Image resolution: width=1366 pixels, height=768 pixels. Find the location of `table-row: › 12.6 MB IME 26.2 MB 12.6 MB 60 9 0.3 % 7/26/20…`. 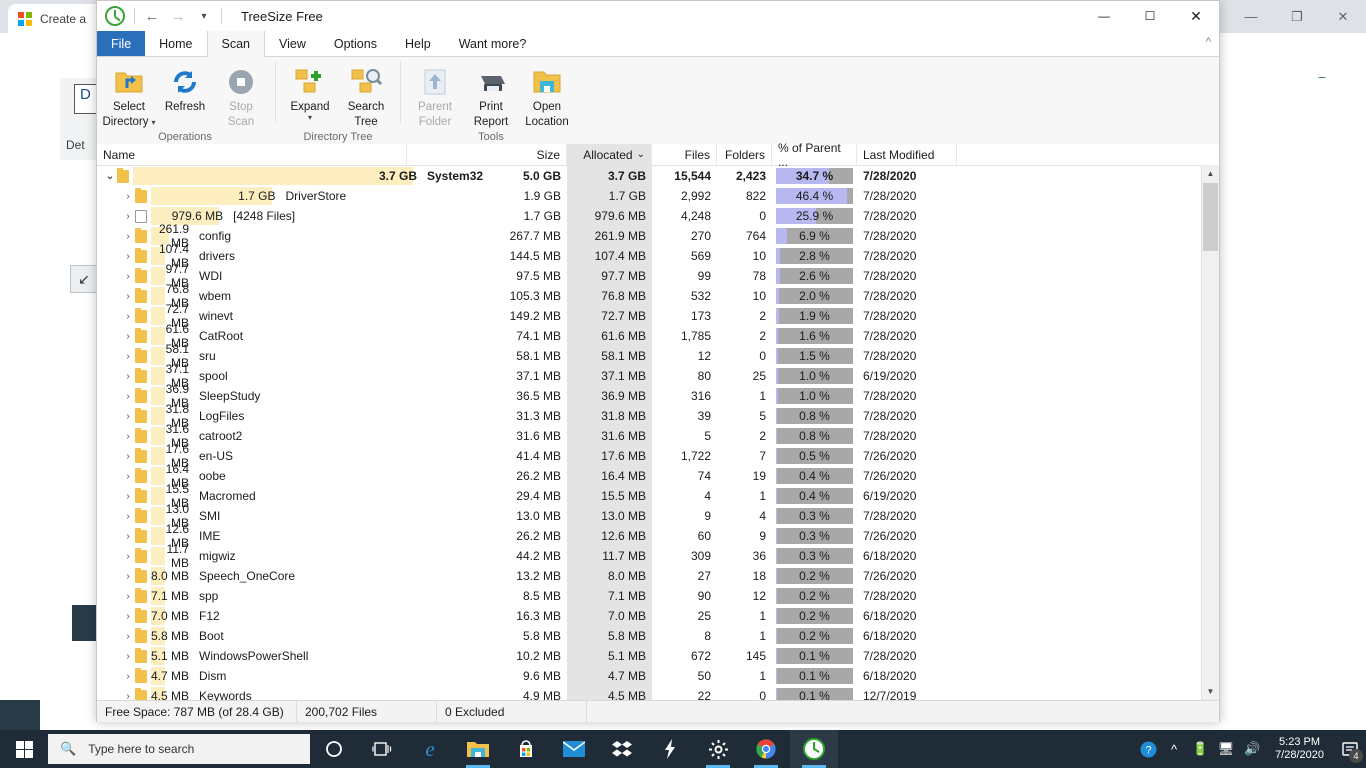

table-row: › 12.6 MB IME 26.2 MB 12.6 MB 60 9 0.3 % 7/26/20… is located at coordinates (658, 536).